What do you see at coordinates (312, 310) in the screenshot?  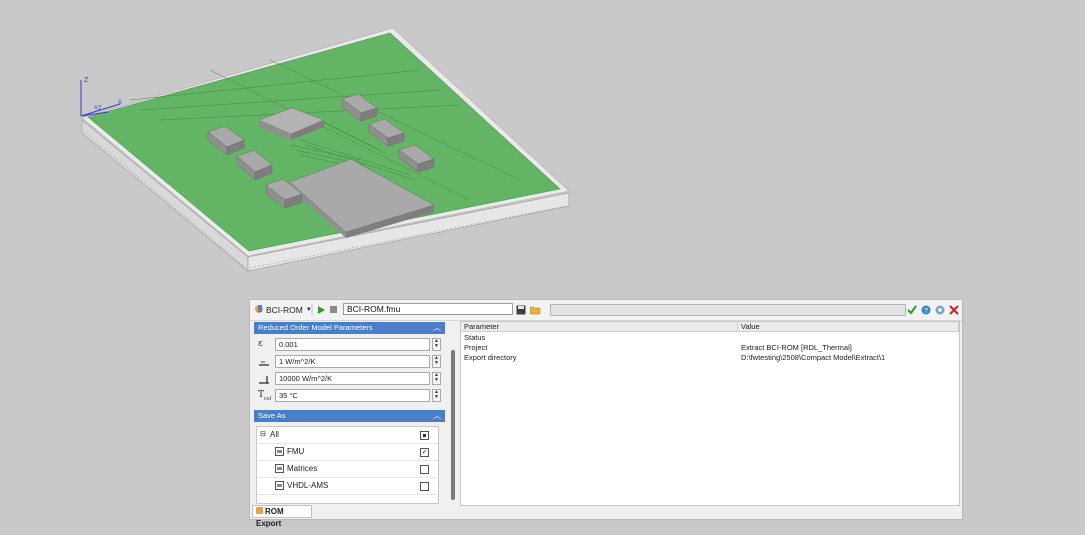 I see `toolbar-separator` at bounding box center [312, 310].